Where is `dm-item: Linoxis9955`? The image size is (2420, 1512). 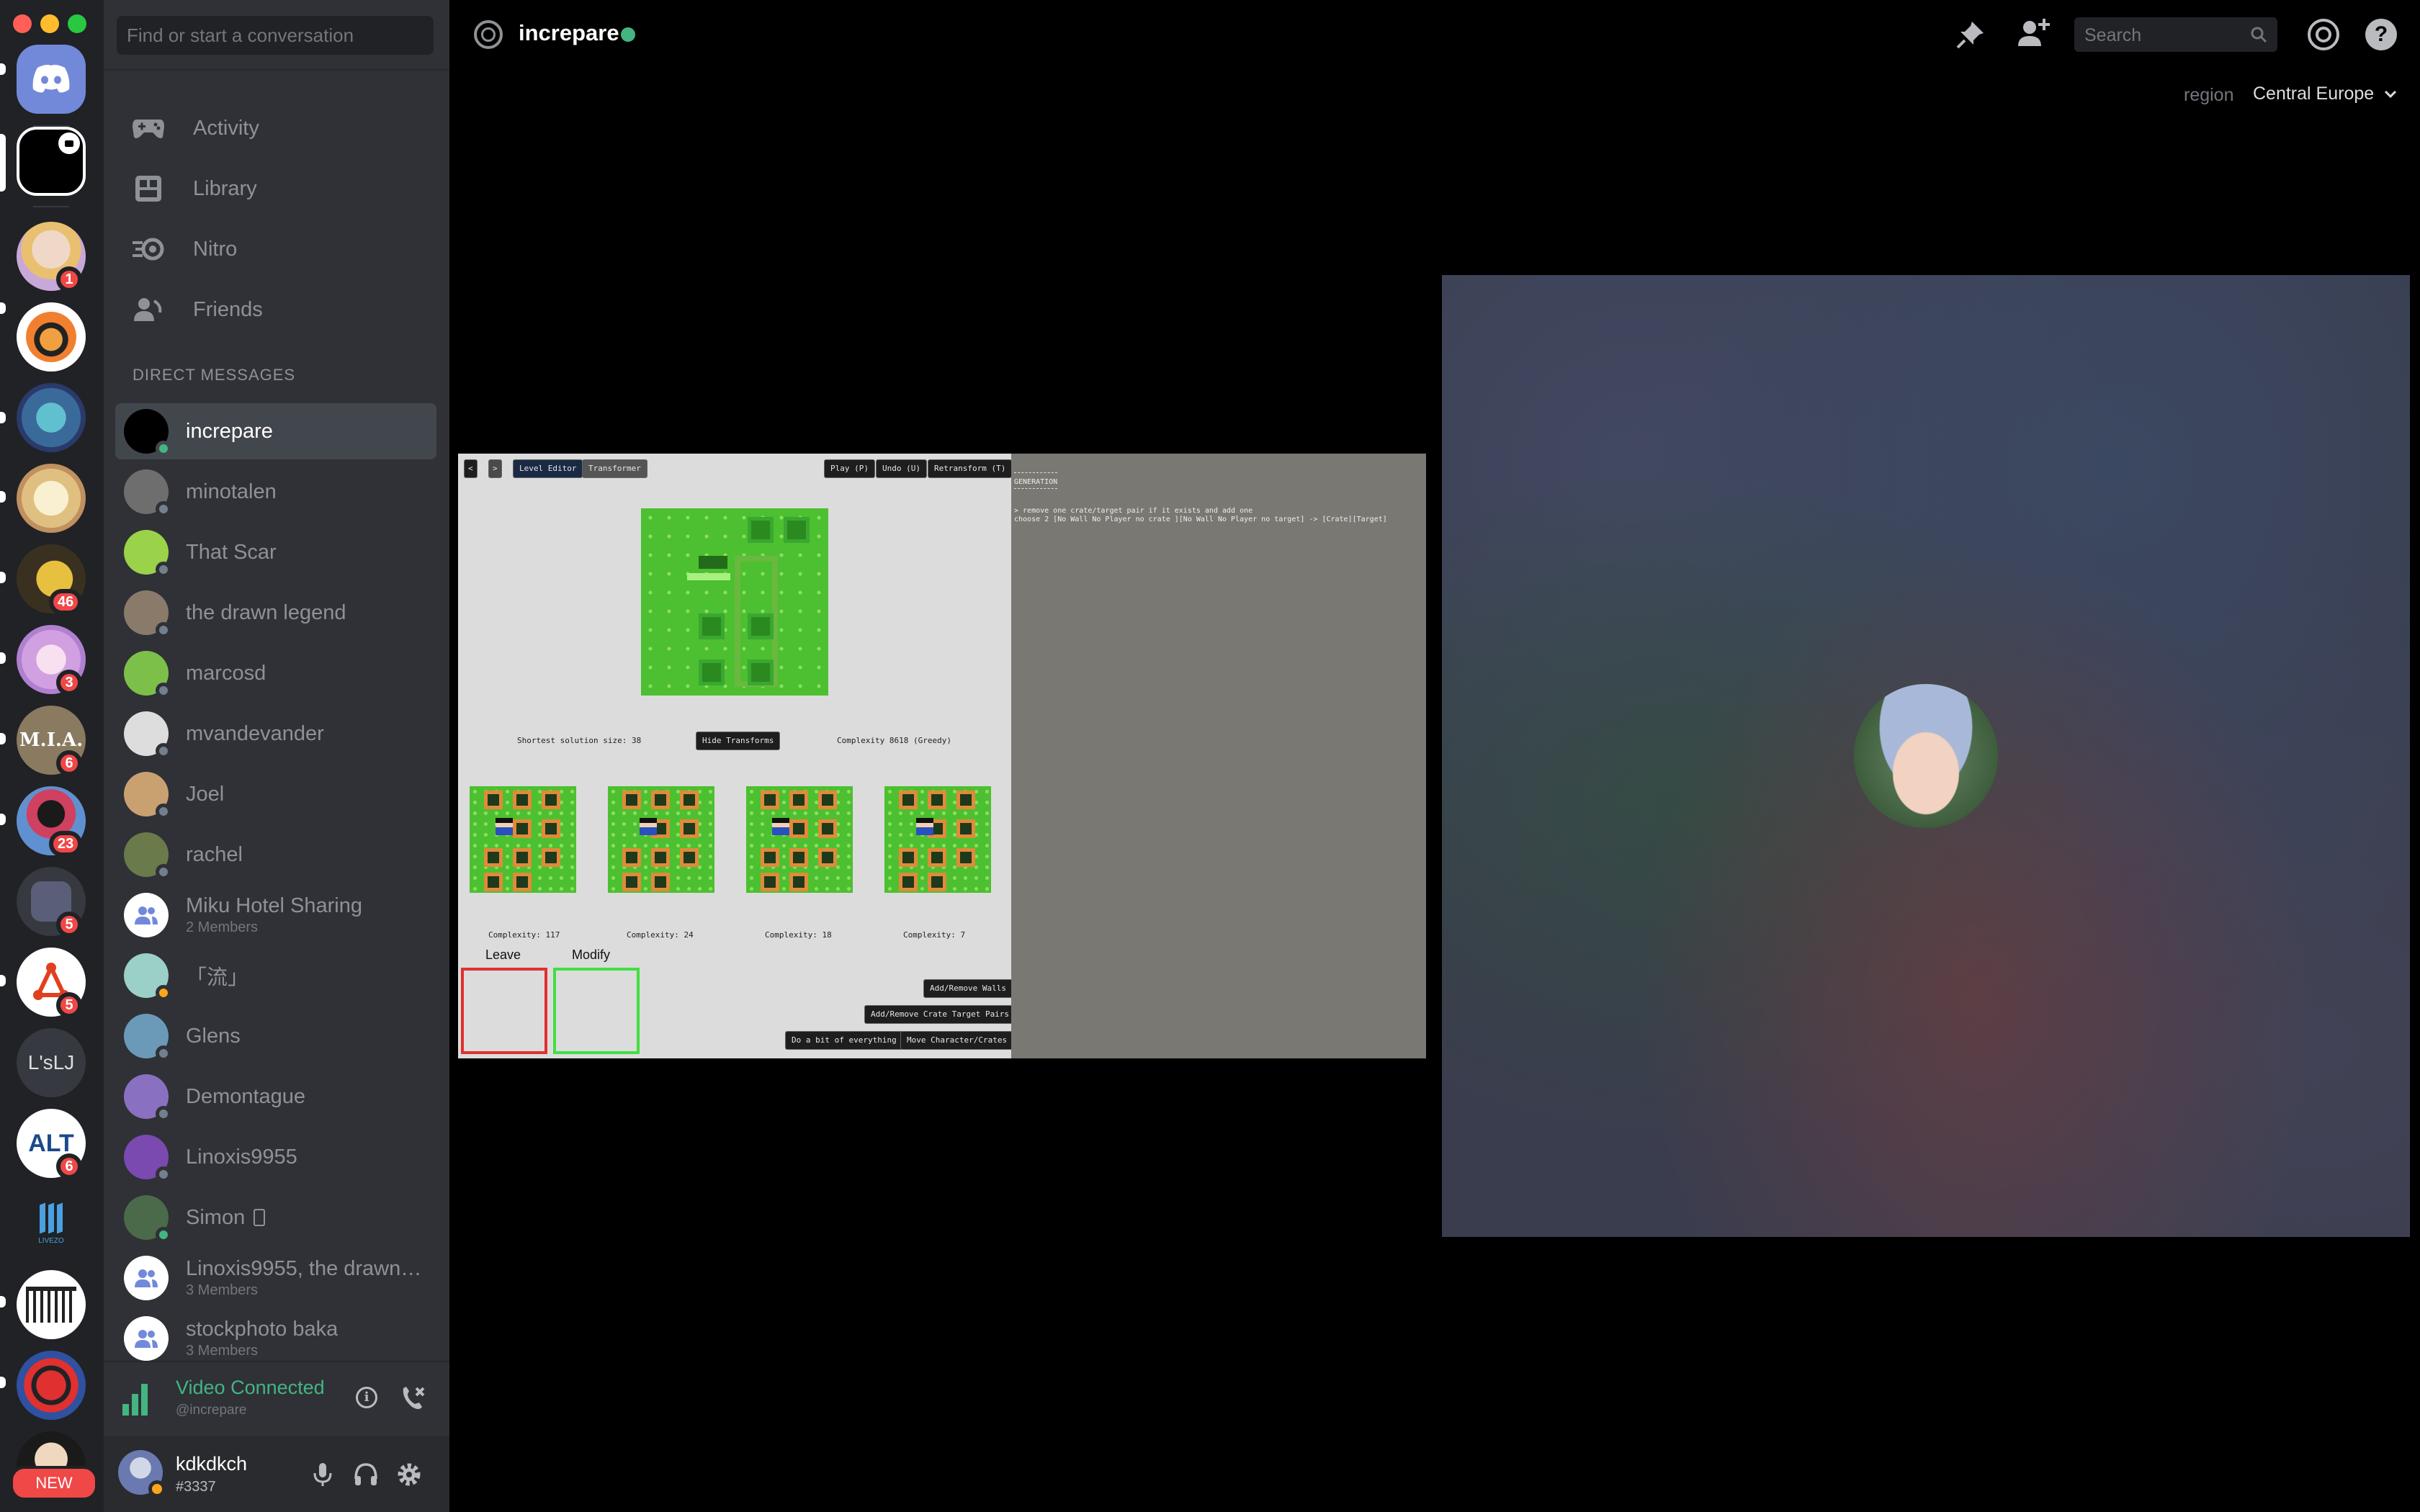 dm-item: Linoxis9955 is located at coordinates (275, 1157).